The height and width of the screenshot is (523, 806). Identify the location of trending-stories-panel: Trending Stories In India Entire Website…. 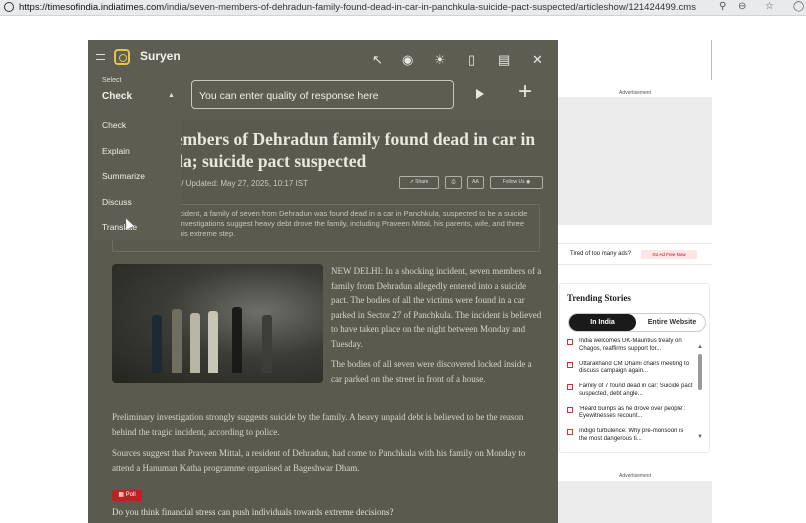
(634, 368).